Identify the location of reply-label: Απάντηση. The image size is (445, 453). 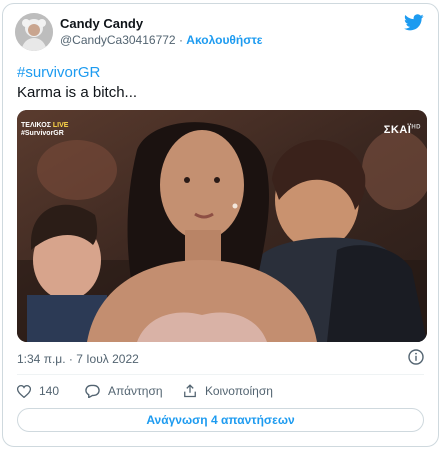
(135, 391).